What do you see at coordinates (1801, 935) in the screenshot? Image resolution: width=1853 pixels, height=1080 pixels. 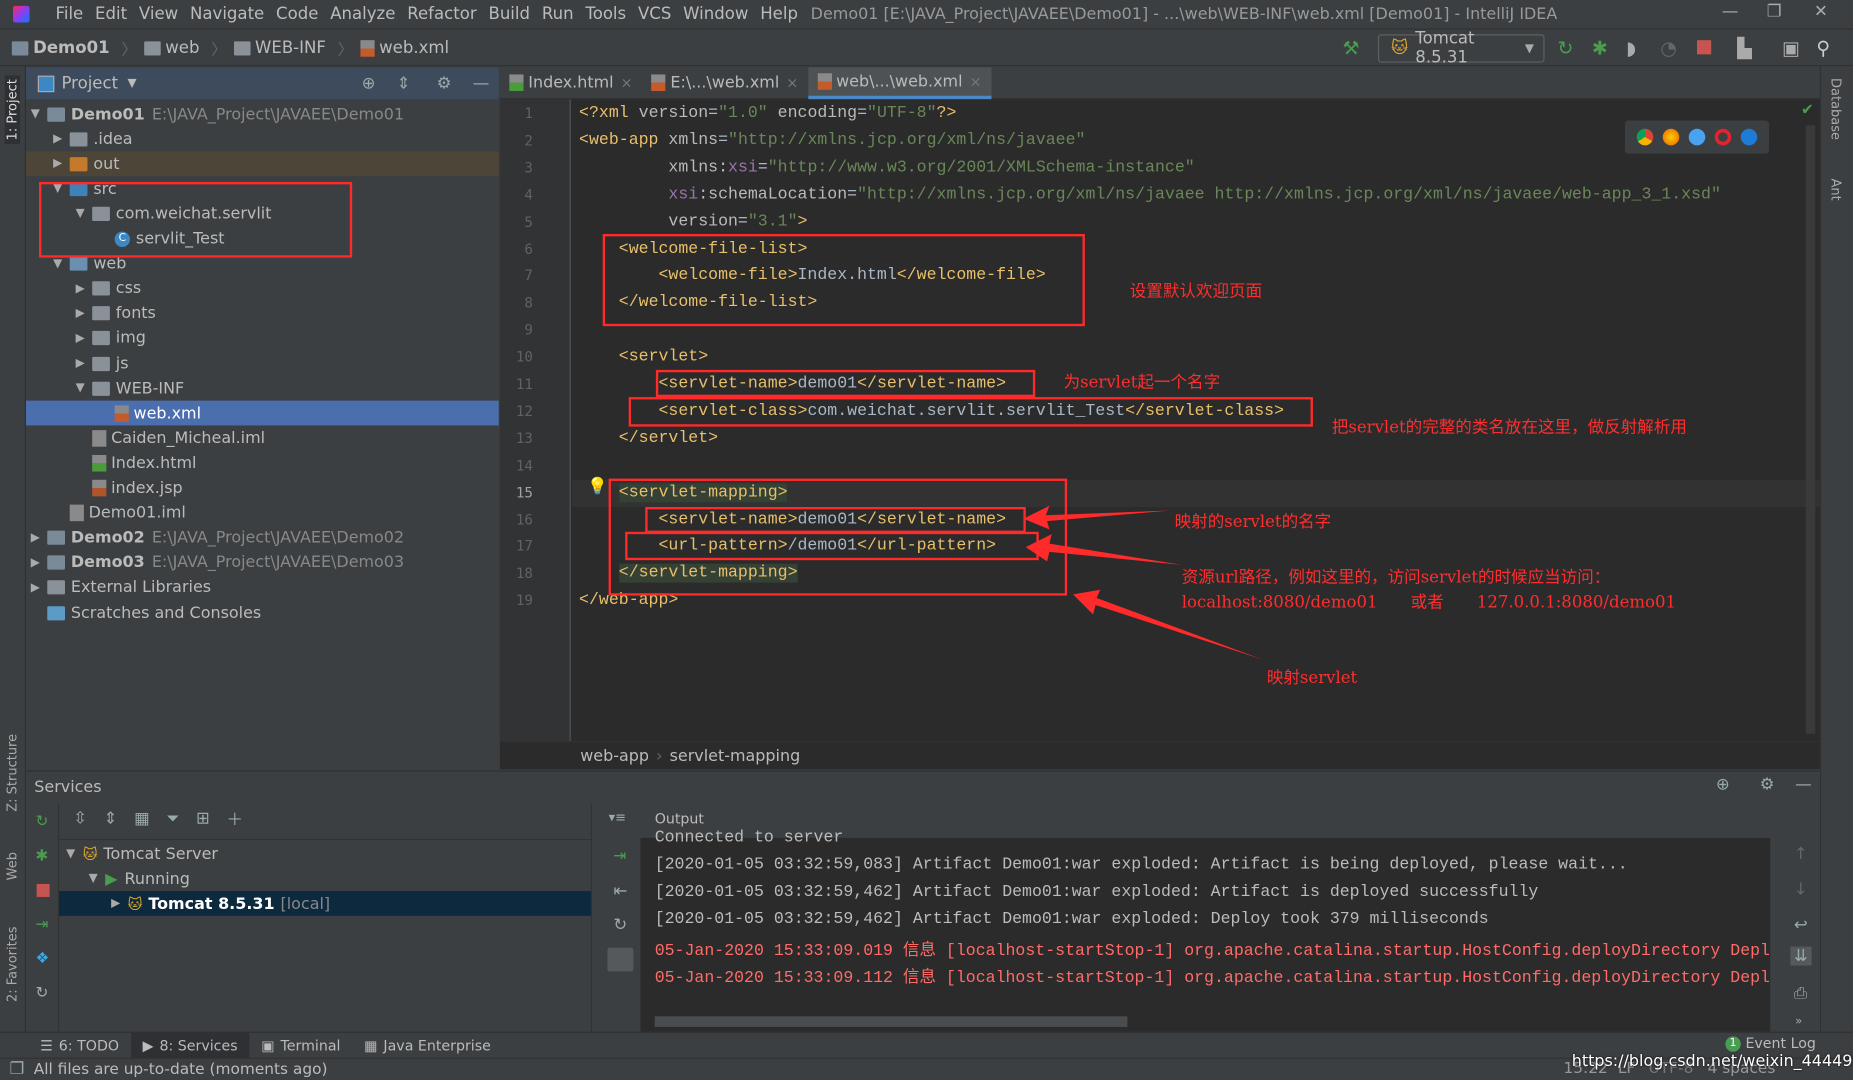 I see `output-side-toolbar: ↑ ↓ ↩ ⇊ ⎙ »` at bounding box center [1801, 935].